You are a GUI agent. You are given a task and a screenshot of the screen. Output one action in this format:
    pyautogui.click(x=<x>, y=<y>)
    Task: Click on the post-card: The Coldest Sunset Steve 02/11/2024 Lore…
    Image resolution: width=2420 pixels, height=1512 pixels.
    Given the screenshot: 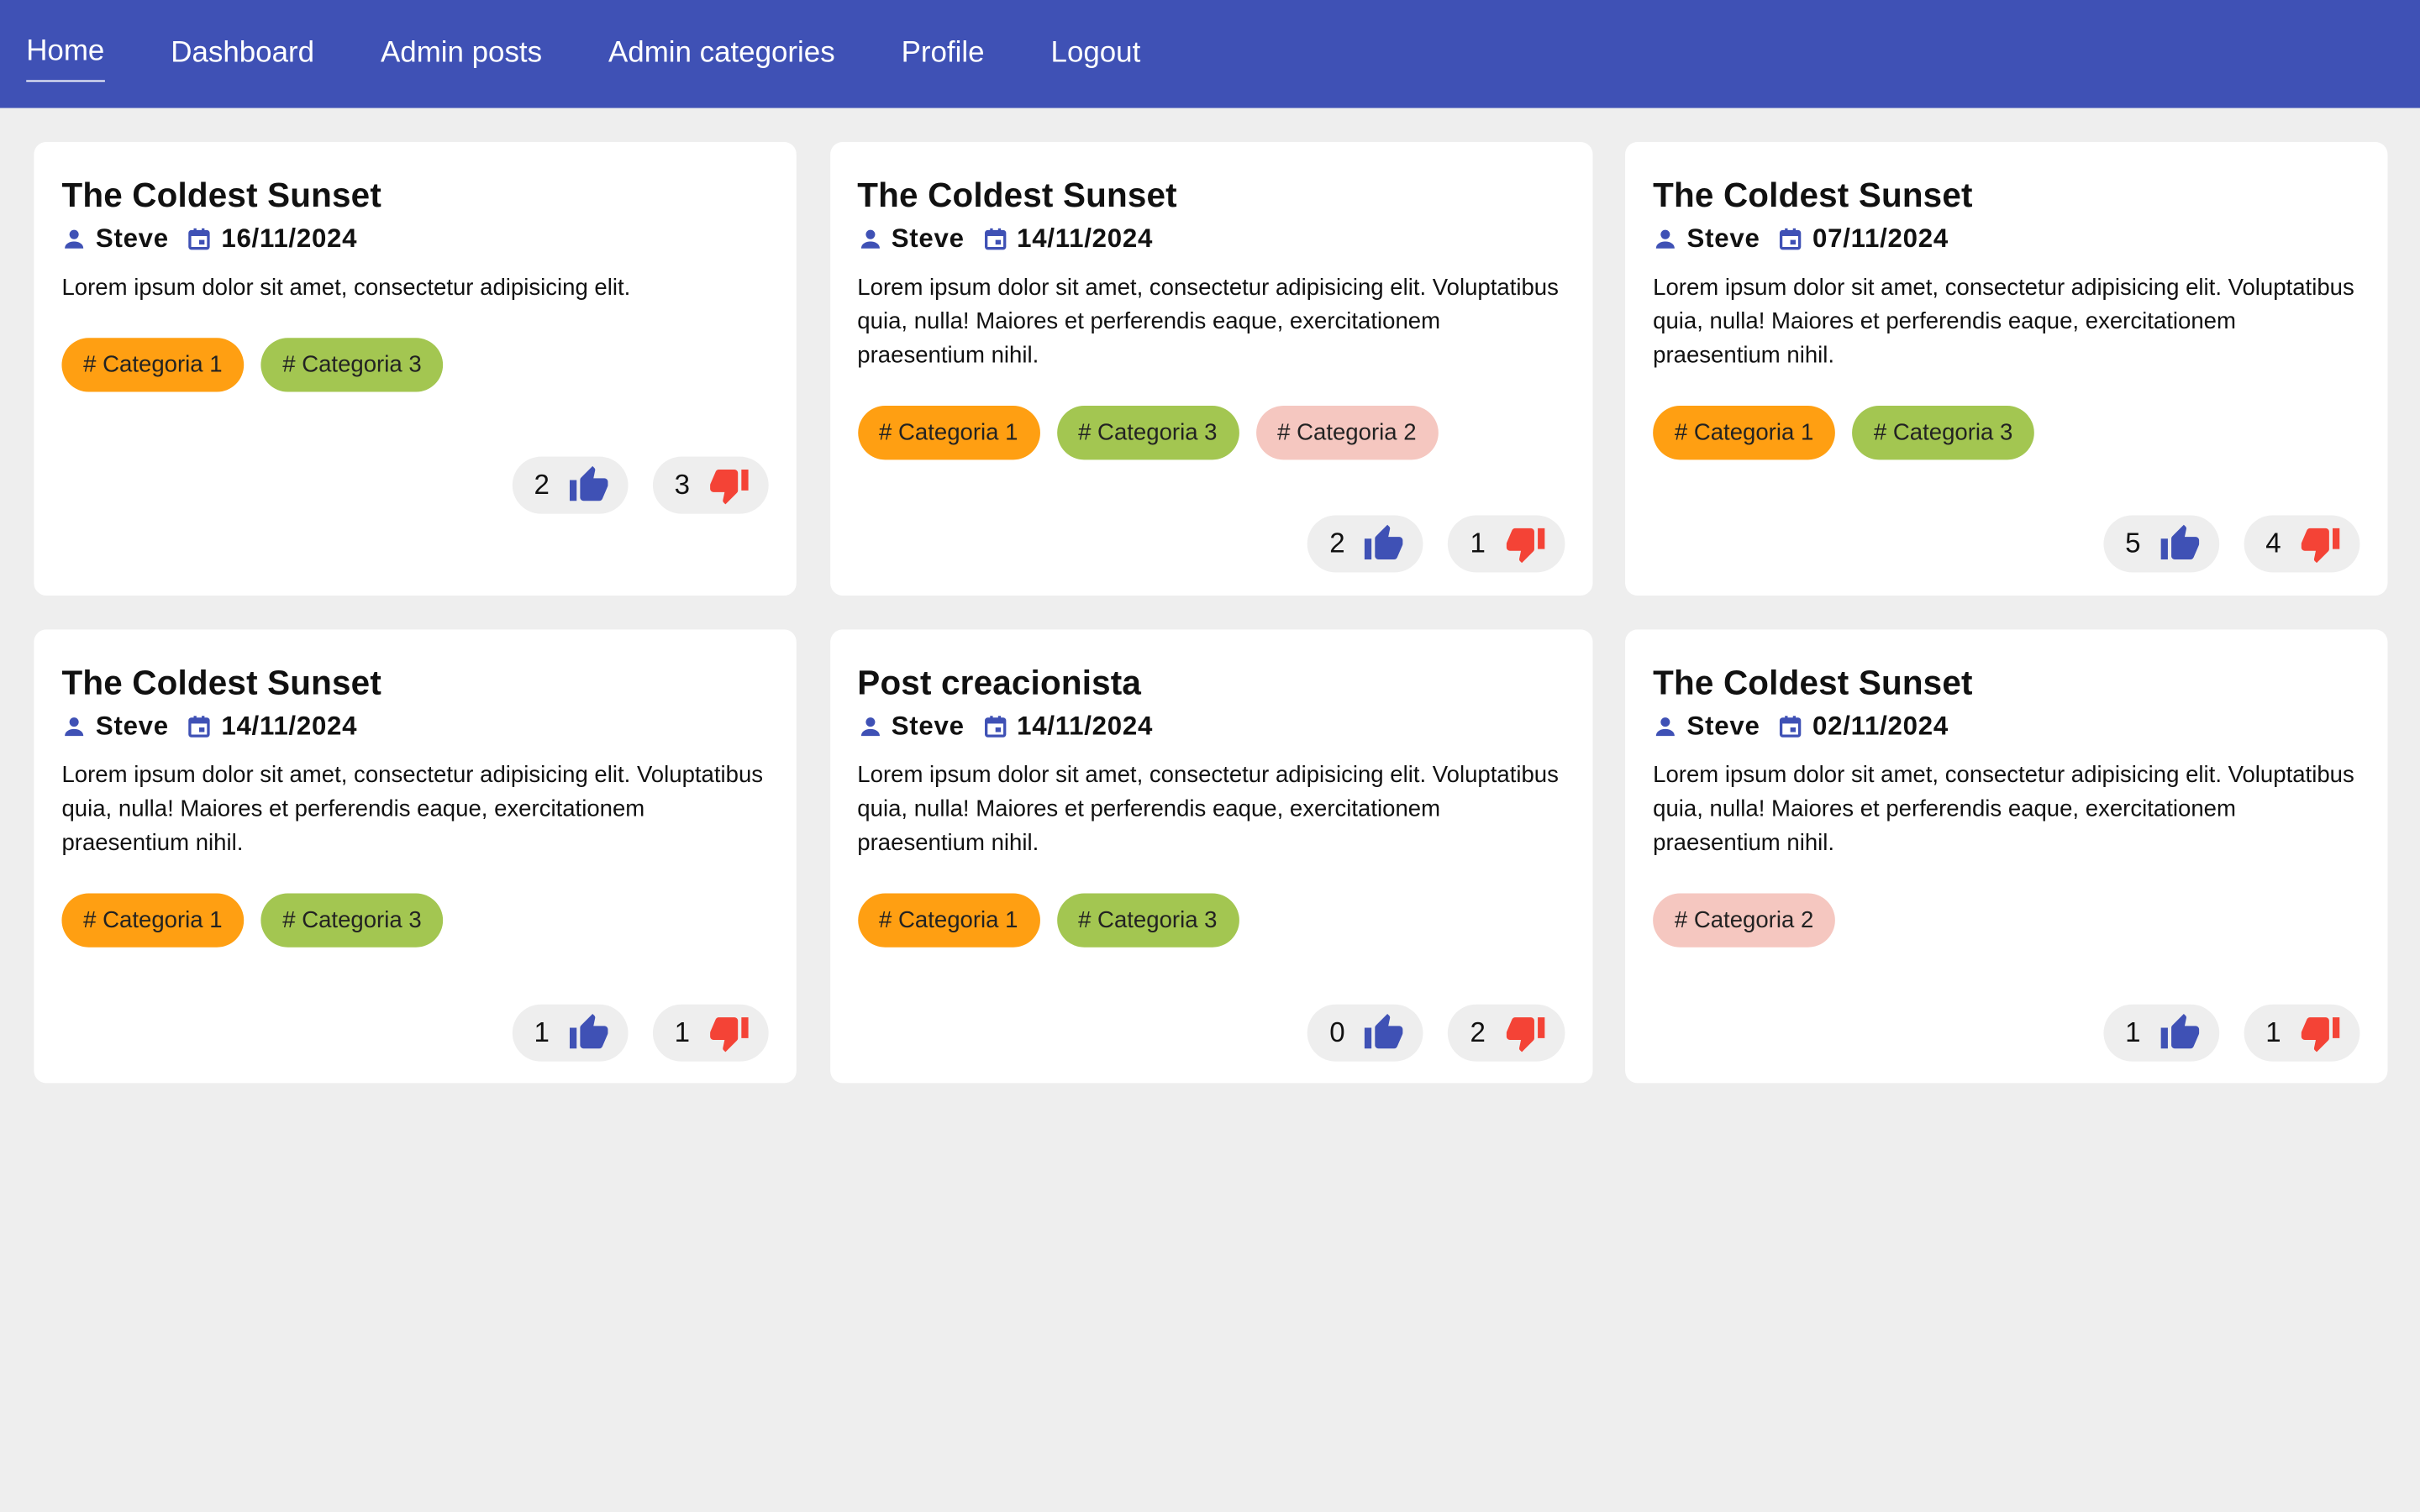 What is the action you would take?
    pyautogui.click(x=2006, y=856)
    